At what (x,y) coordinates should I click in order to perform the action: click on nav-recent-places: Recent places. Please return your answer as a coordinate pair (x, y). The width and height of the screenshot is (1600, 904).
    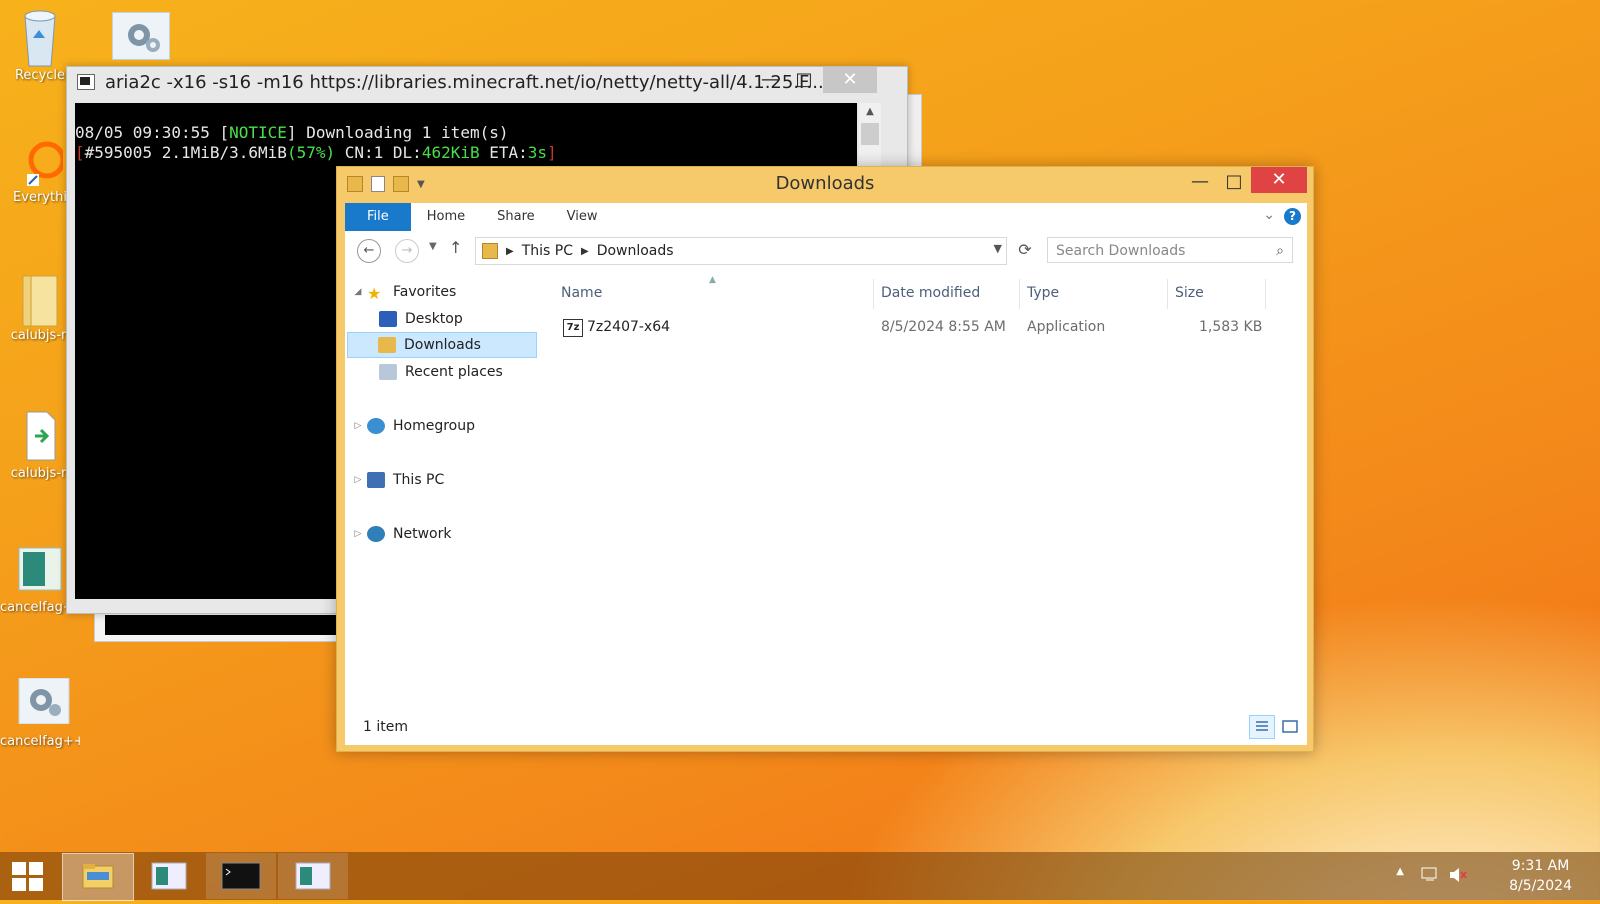
    Looking at the image, I should click on (441, 372).